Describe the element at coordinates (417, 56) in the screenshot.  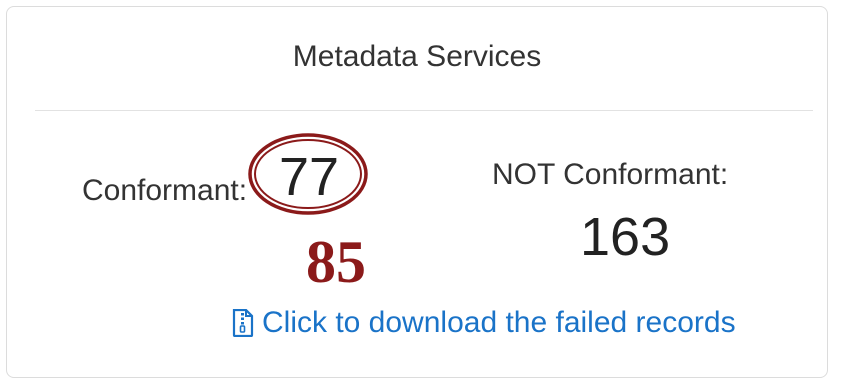
I see `card-title: Metadata Services` at that location.